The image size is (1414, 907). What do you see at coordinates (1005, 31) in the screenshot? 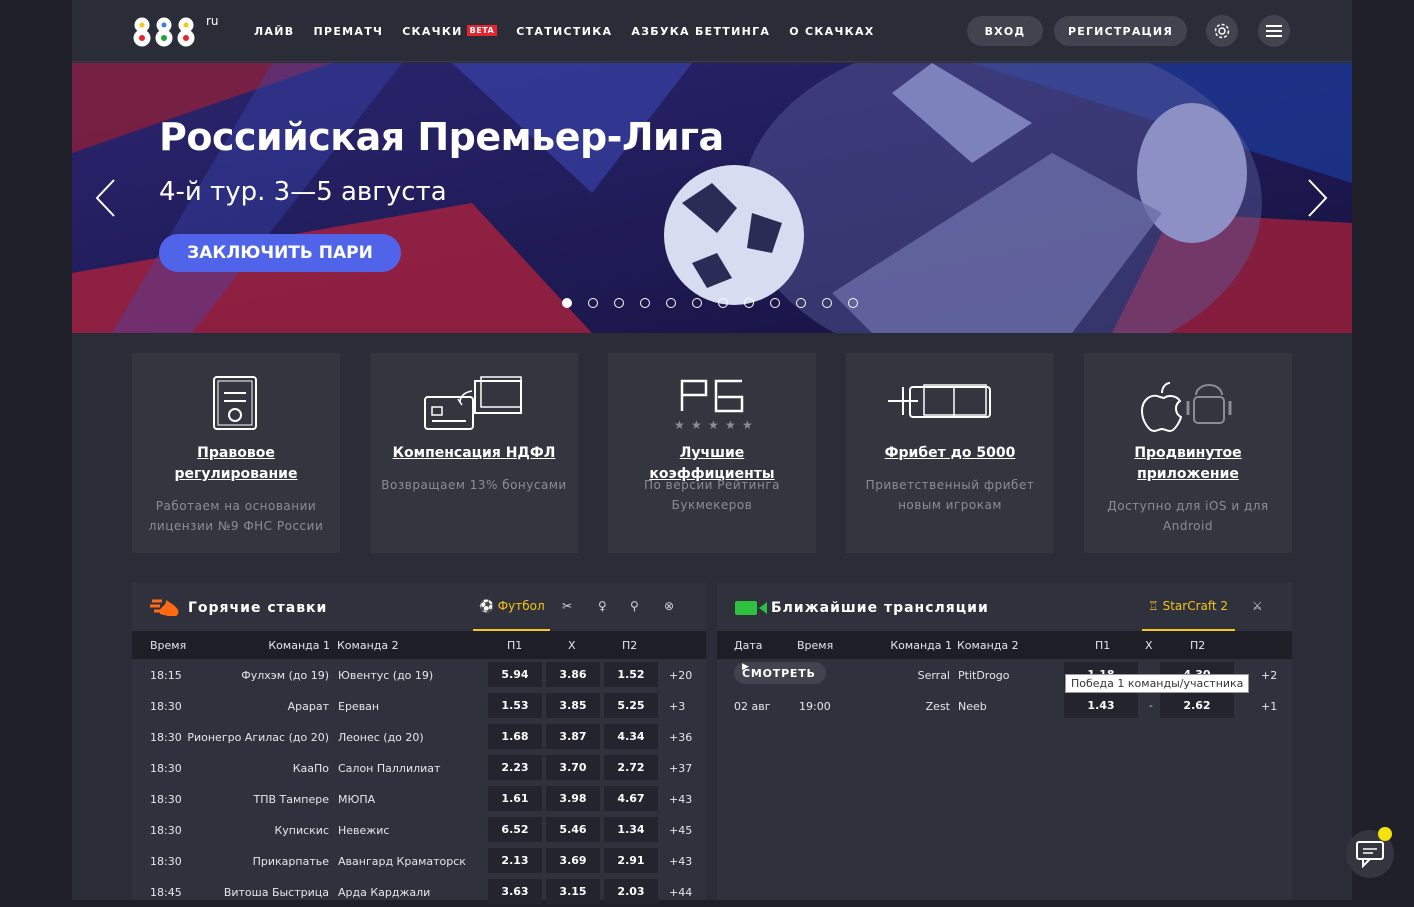
I see `login-button: ВХОД` at bounding box center [1005, 31].